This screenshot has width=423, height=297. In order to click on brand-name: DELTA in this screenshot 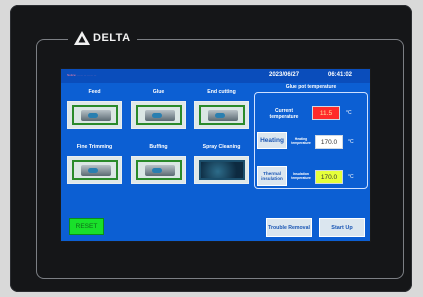, I will do `click(112, 38)`.